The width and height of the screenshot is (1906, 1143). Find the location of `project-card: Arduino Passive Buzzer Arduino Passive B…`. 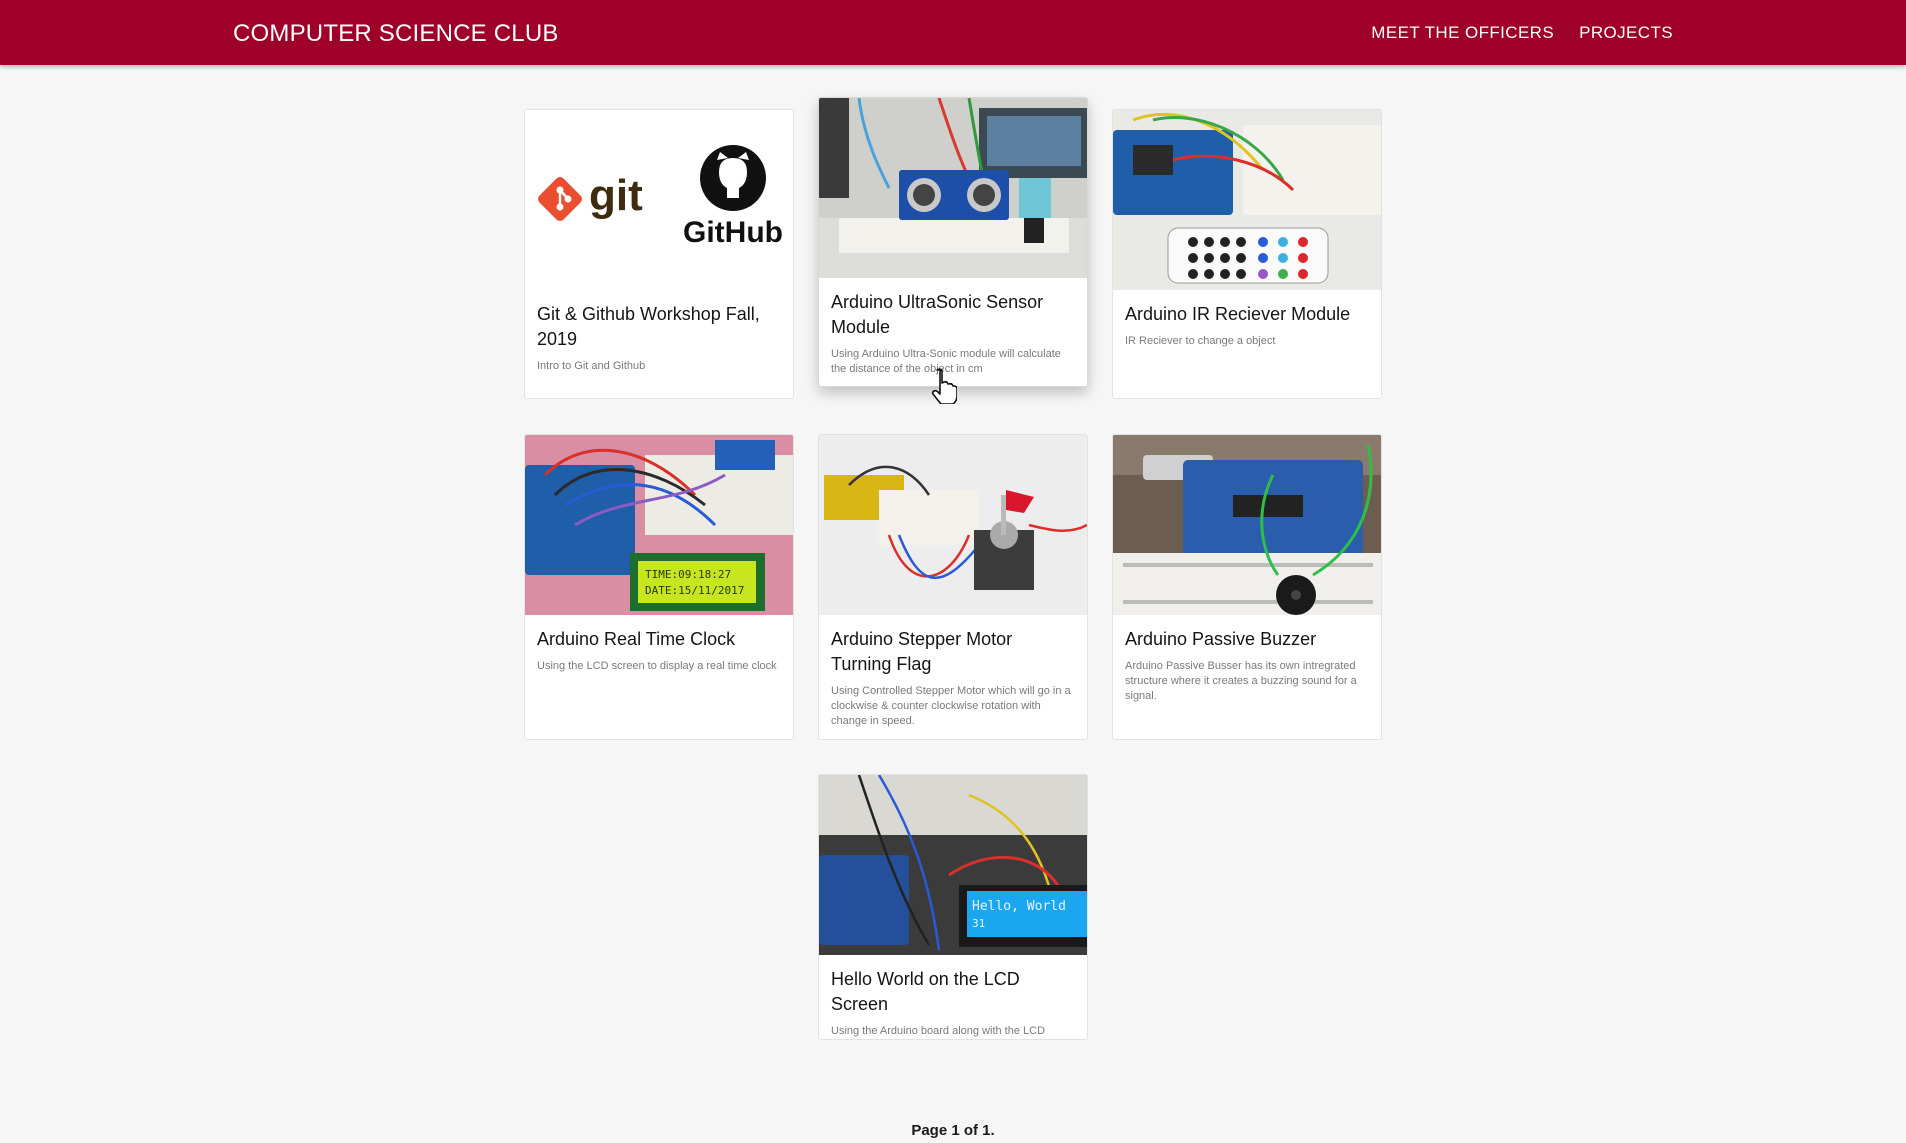

project-card: Arduino Passive Buzzer Arduino Passive B… is located at coordinates (1247, 587).